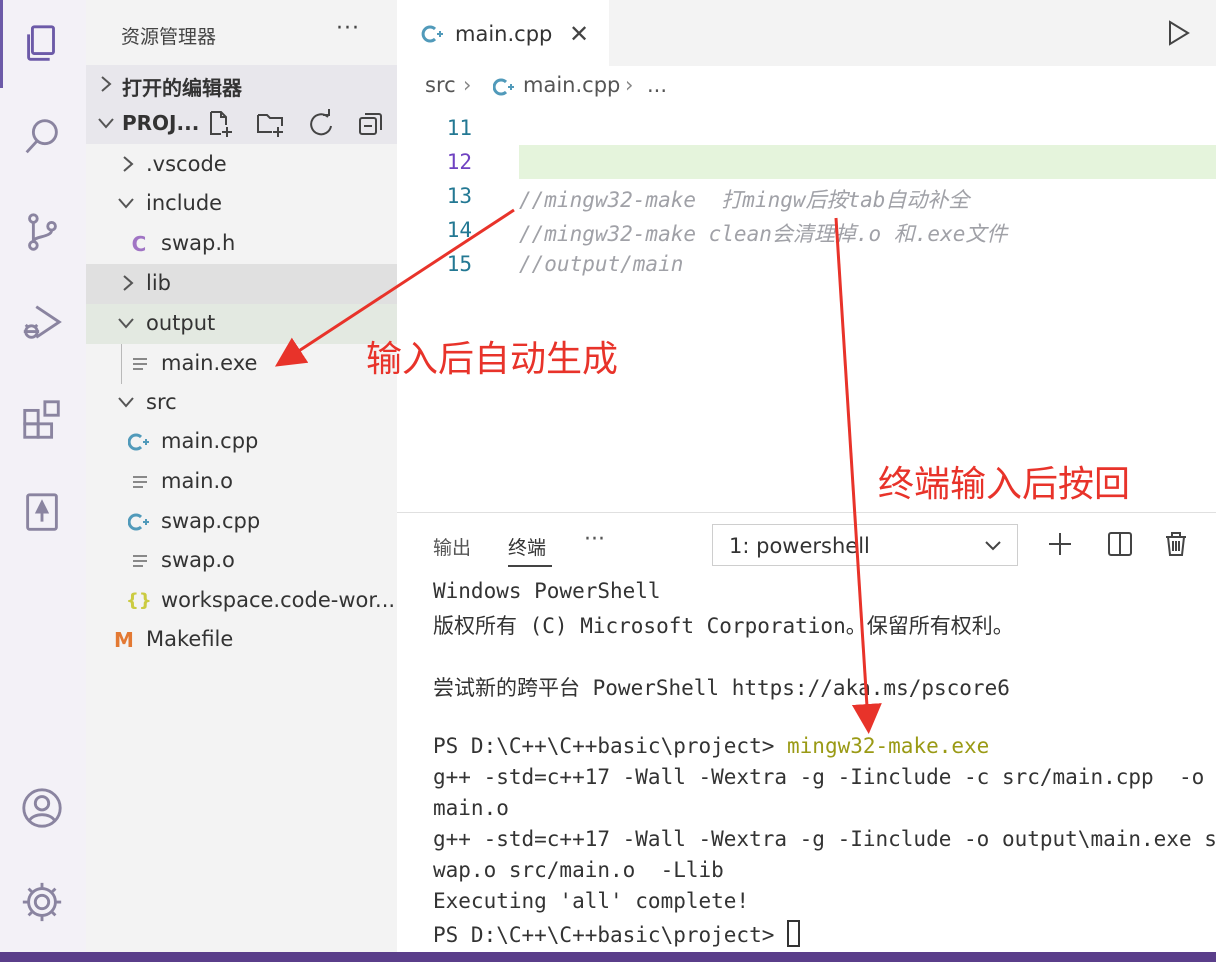  Describe the element at coordinates (190, 639) in the screenshot. I see `tree-item-label: Makefile` at that location.